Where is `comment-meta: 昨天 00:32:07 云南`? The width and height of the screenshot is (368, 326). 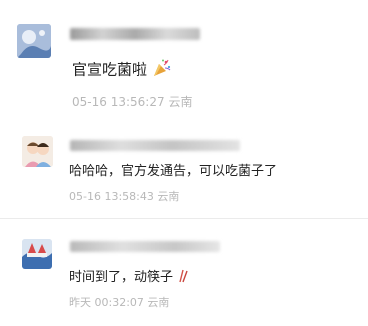 comment-meta: 昨天 00:32:07 云南 is located at coordinates (119, 302).